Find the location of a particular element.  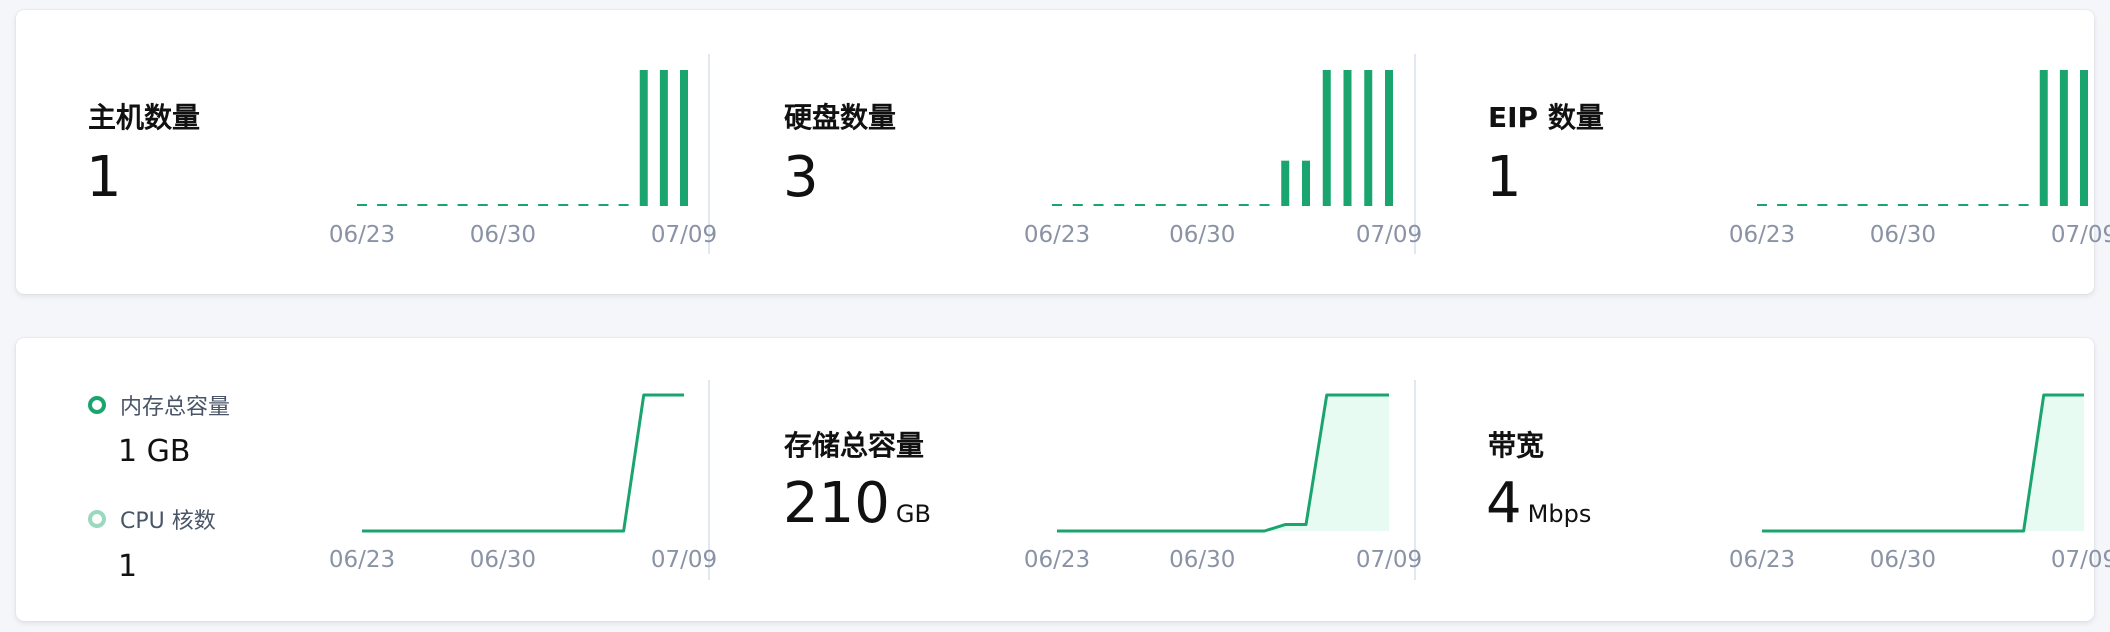

disks-title: 硬盘数量 is located at coordinates (840, 117).